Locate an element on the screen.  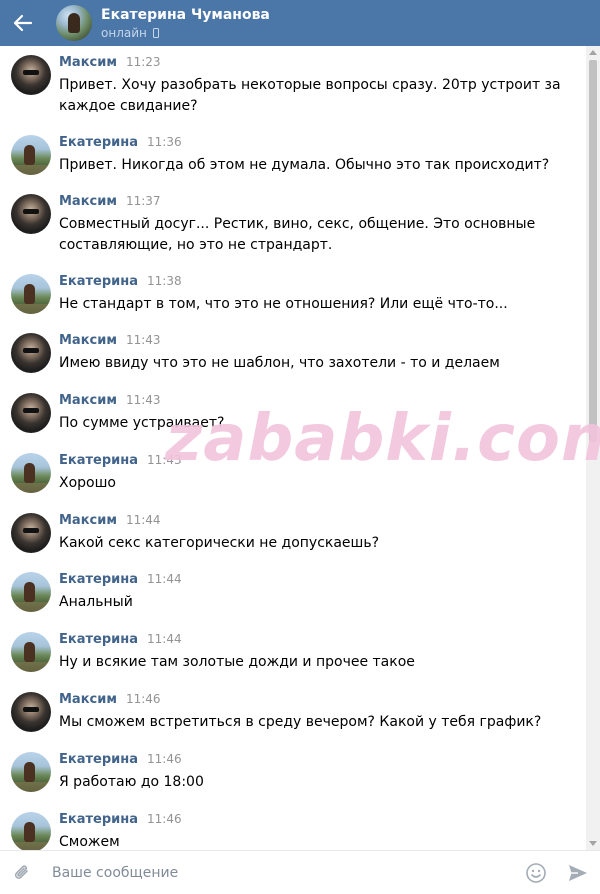
message-header: Екатерина 11:36 is located at coordinates (120, 142).